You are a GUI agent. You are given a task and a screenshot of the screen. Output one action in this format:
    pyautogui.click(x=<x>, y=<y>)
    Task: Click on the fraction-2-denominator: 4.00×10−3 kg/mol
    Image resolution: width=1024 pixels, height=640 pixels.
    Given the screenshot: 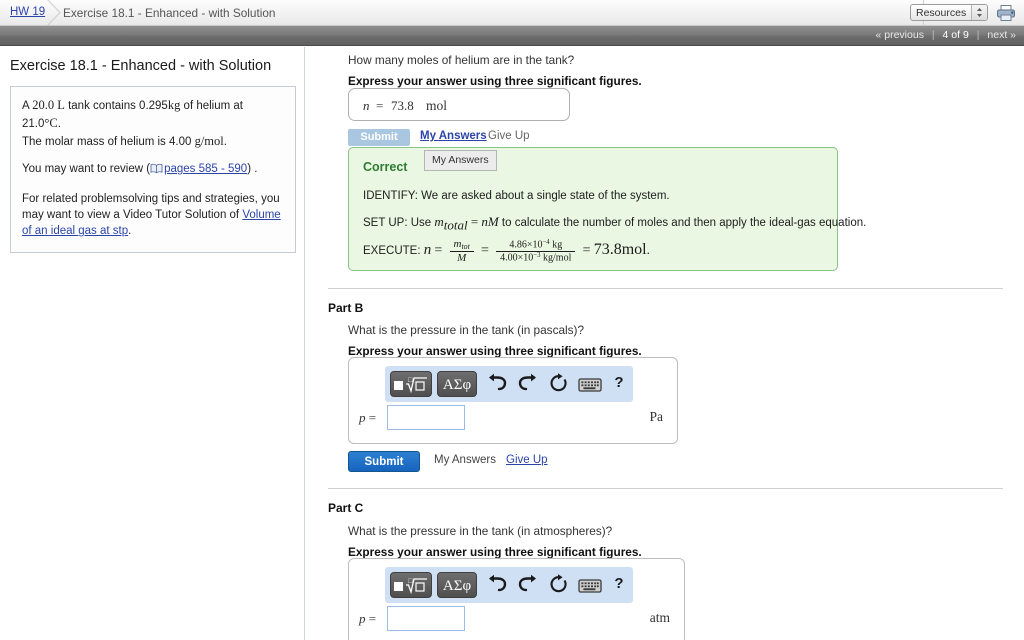 What is the action you would take?
    pyautogui.click(x=536, y=257)
    